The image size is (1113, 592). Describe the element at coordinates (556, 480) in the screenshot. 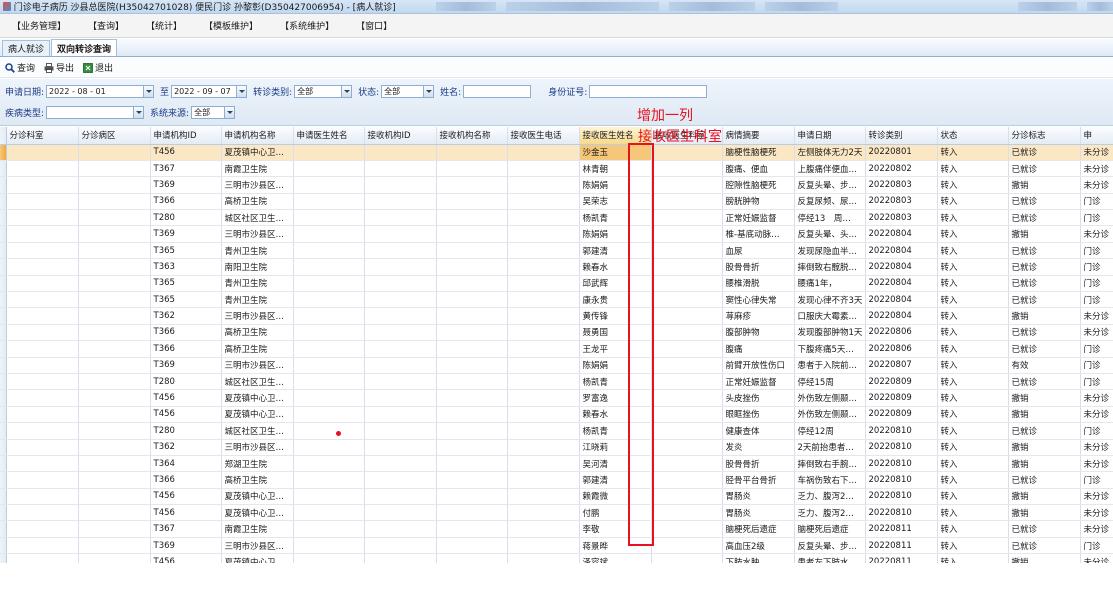

I see `table-row: T366 高桥卫生院 郭建清 胫骨平台骨折 车祸伤致右下… 20220810 转入 已就诊 门诊` at that location.